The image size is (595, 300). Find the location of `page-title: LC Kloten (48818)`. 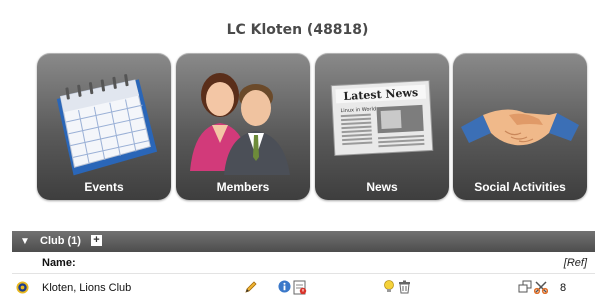

page-title: LC Kloten (48818) is located at coordinates (297, 30).